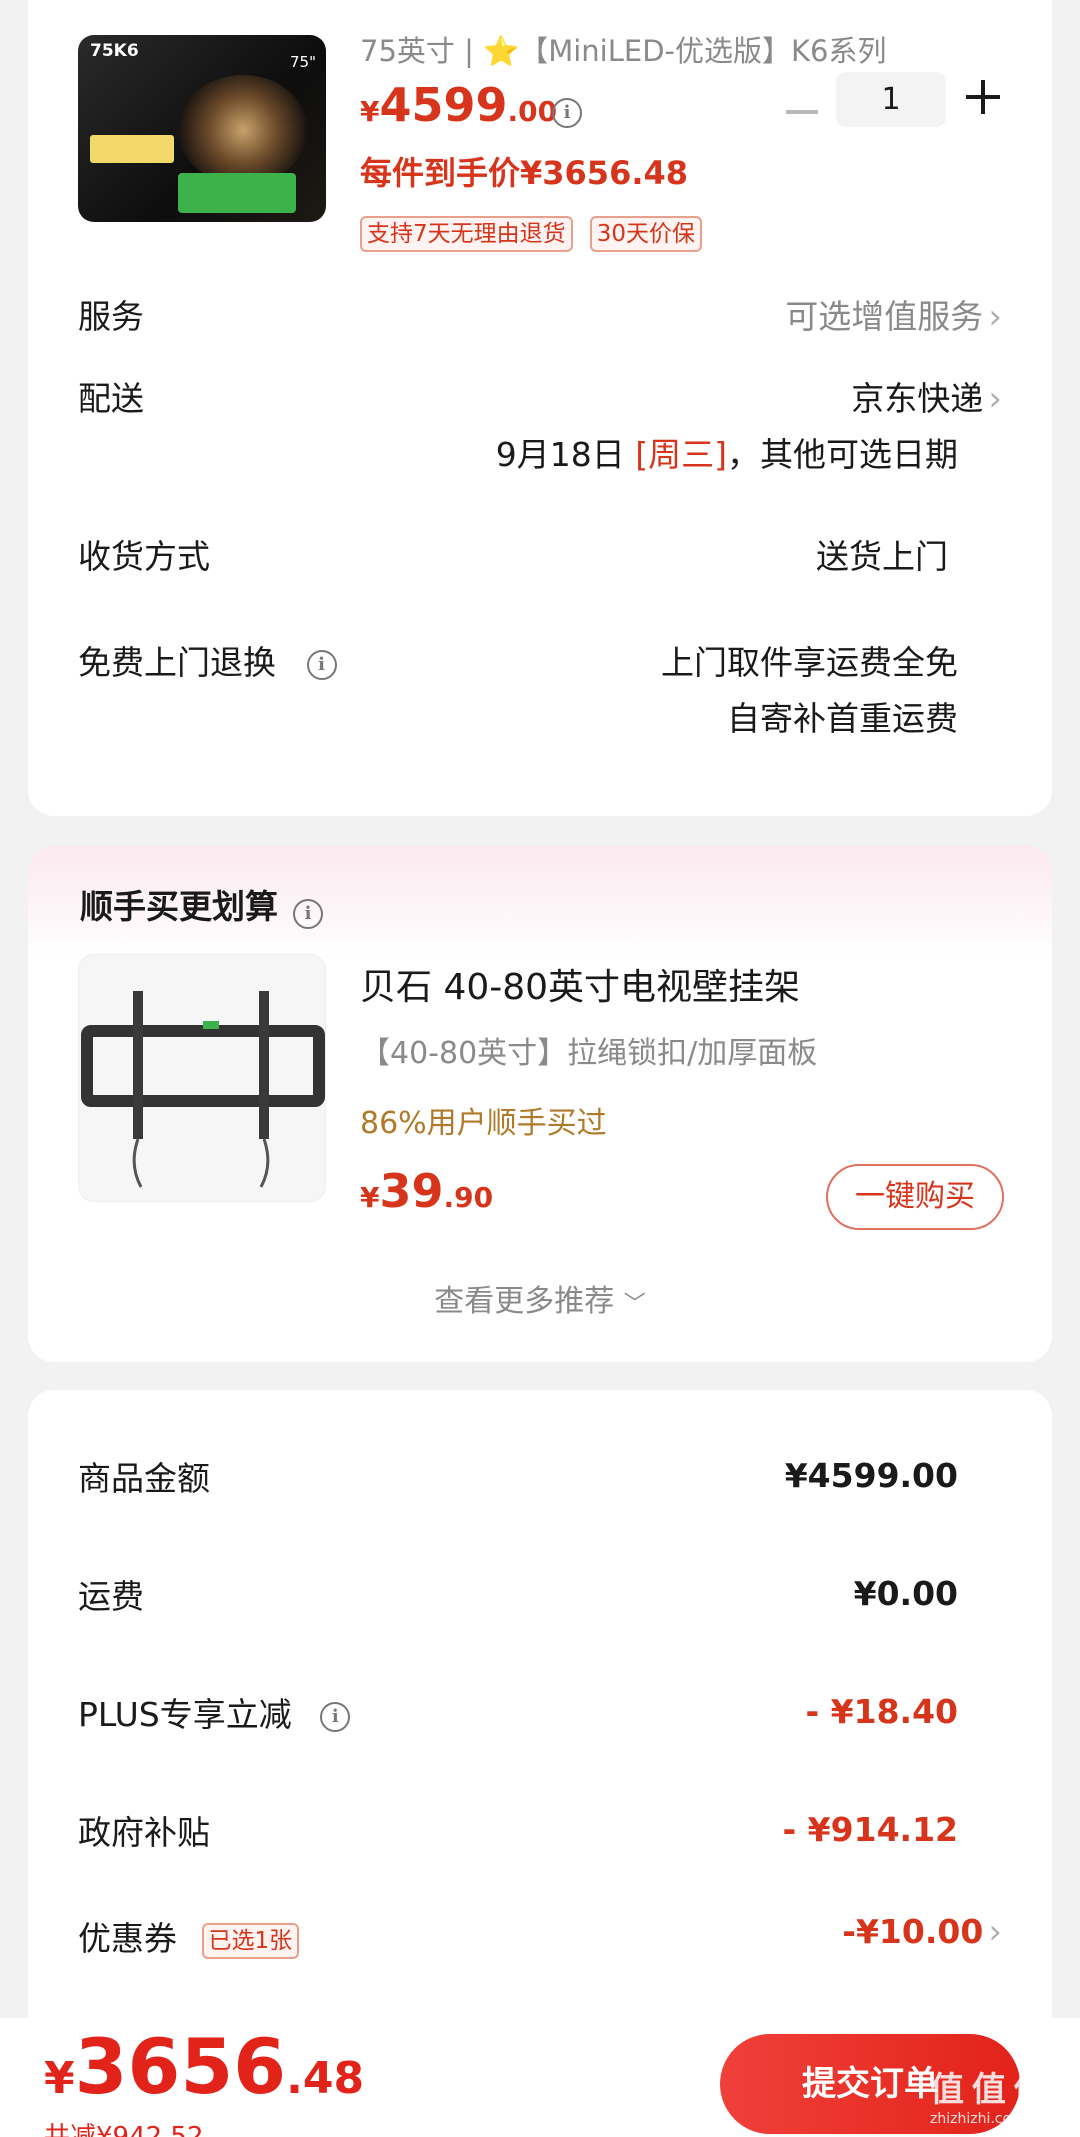 Image resolution: width=1080 pixels, height=2137 pixels. Describe the element at coordinates (189, 1936) in the screenshot. I see `coupon-label: 优惠券 已选1张` at that location.